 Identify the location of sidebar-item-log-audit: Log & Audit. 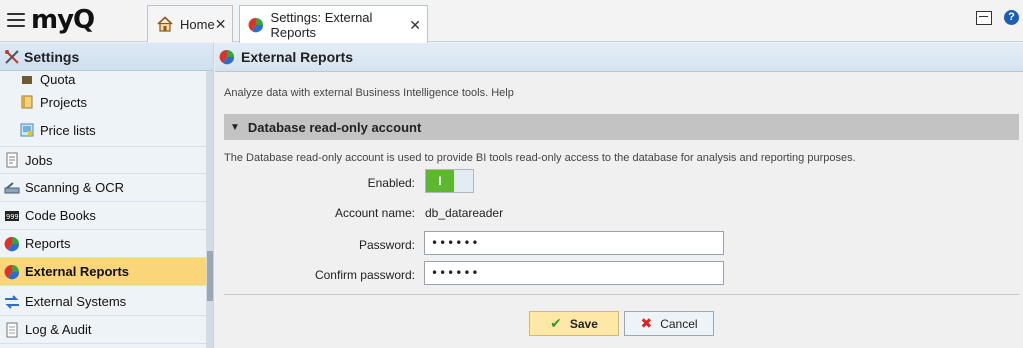
(103, 330).